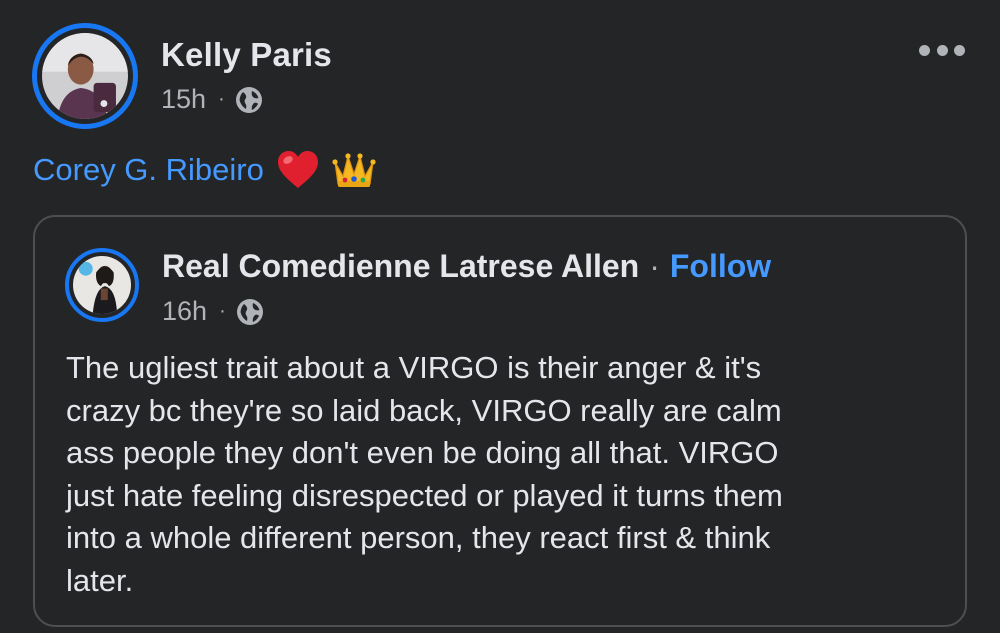 This screenshot has width=1000, height=633. I want to click on crown-emoji, so click(354, 170).